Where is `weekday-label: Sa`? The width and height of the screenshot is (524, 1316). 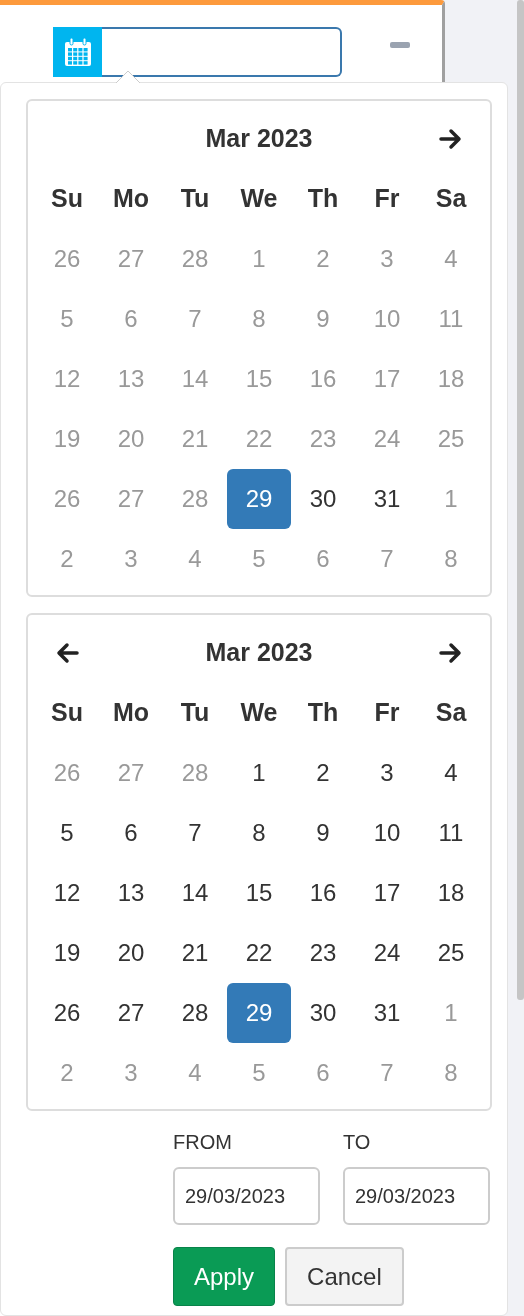 weekday-label: Sa is located at coordinates (451, 199).